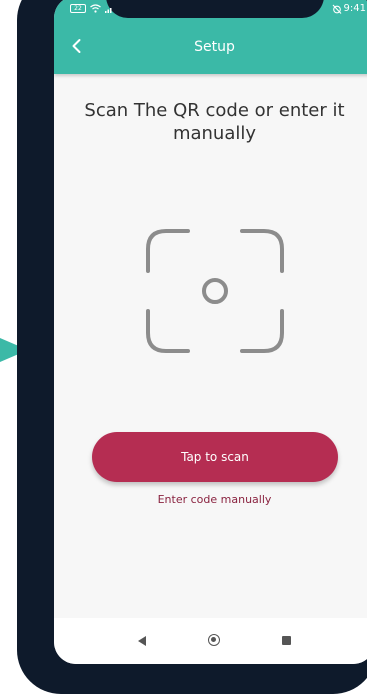  What do you see at coordinates (108, 10) in the screenshot?
I see `signal-icon` at bounding box center [108, 10].